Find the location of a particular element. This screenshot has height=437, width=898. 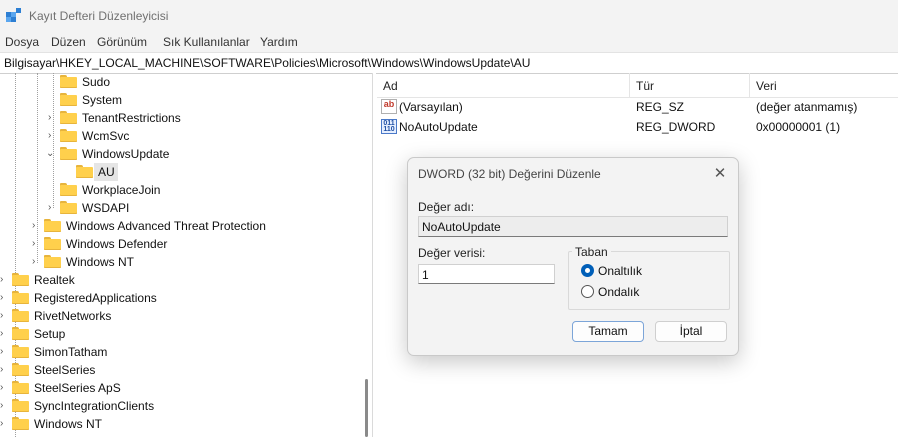

dialog-title: DWORD (32 bit) Değerini Düzenle is located at coordinates (509, 174).